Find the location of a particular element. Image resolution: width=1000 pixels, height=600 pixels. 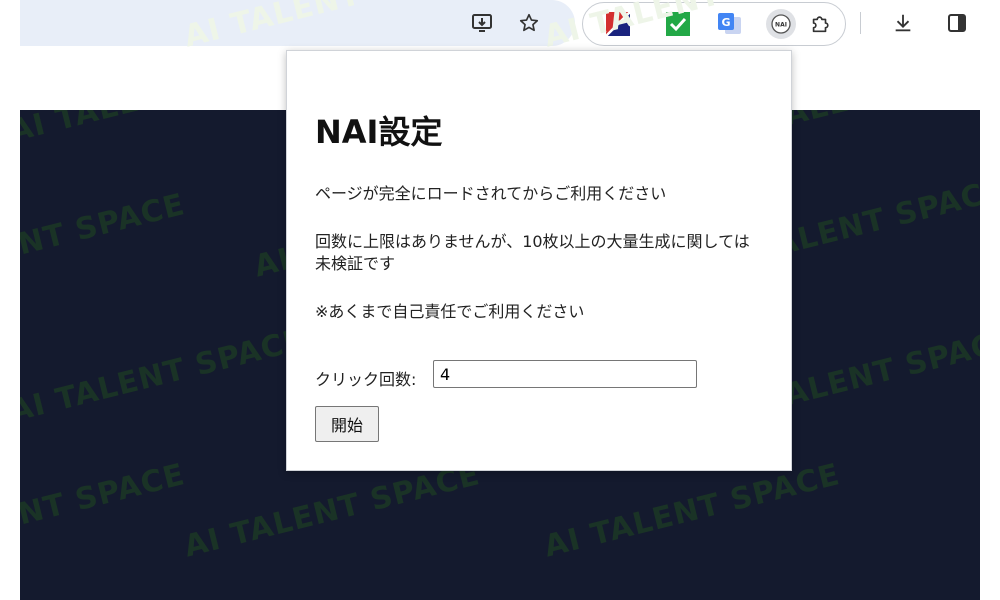

browser-toolbar: G NAI is located at coordinates (500, 25).